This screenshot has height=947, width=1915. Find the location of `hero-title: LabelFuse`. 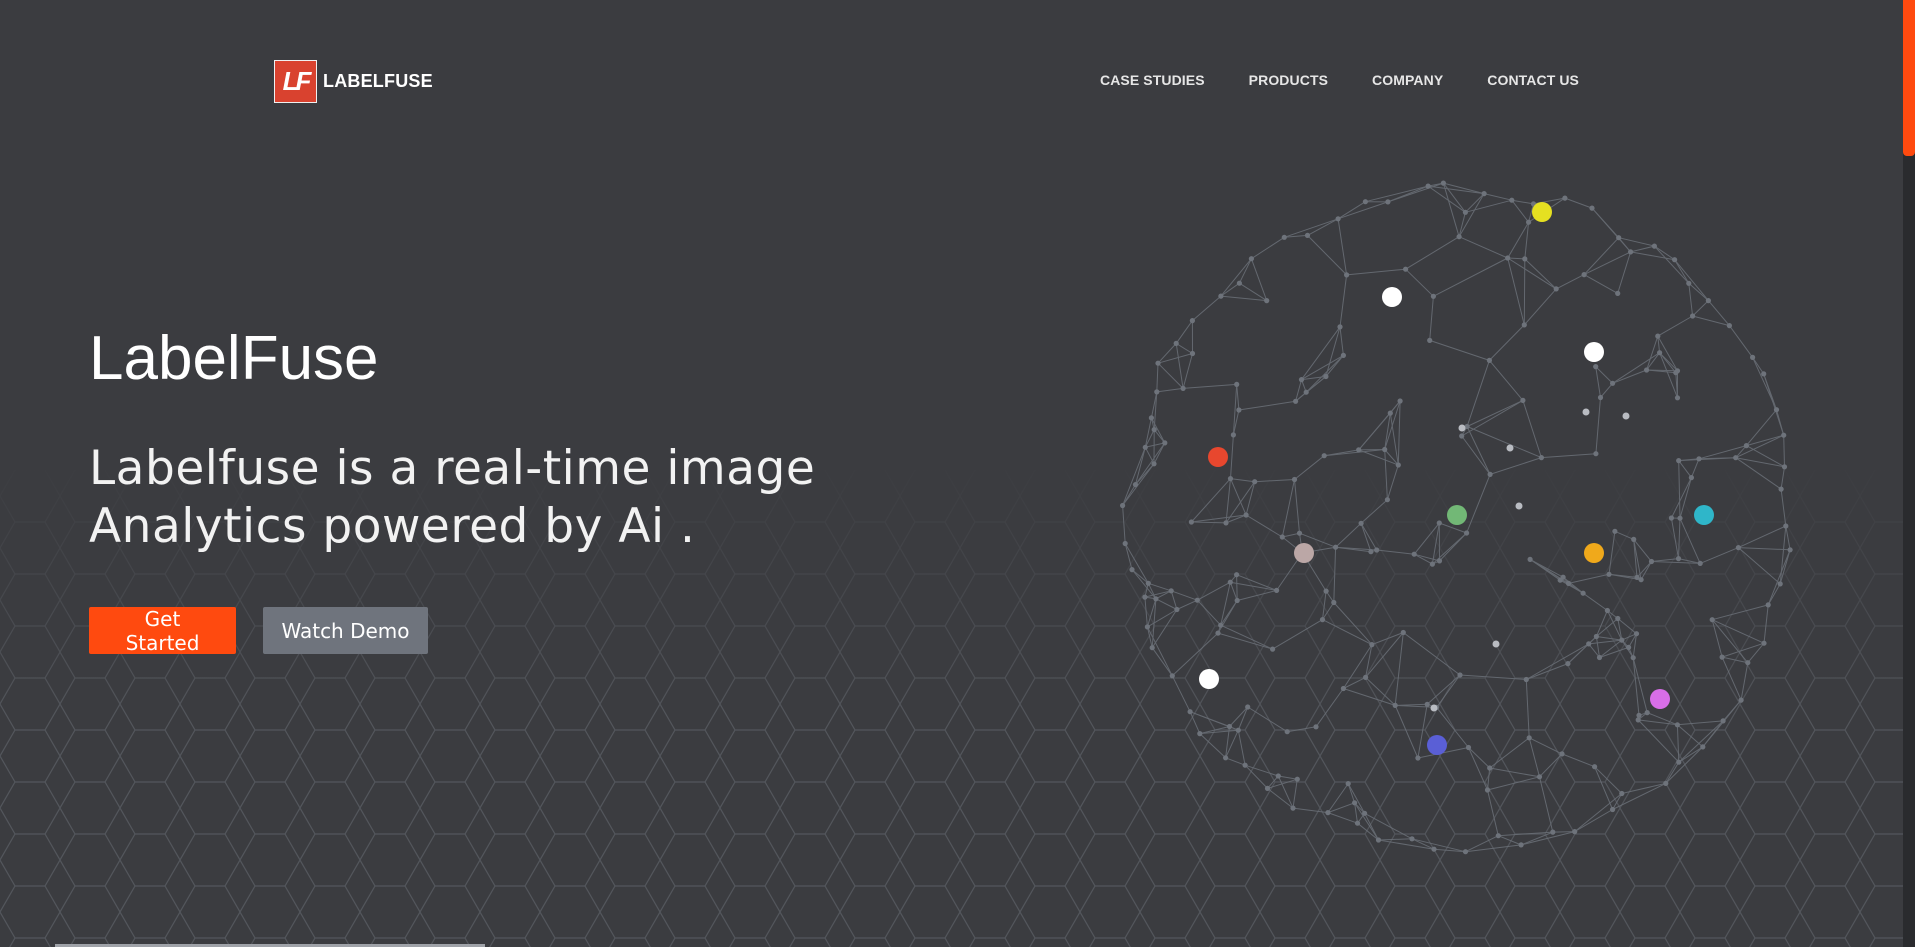

hero-title: LabelFuse is located at coordinates (234, 358).